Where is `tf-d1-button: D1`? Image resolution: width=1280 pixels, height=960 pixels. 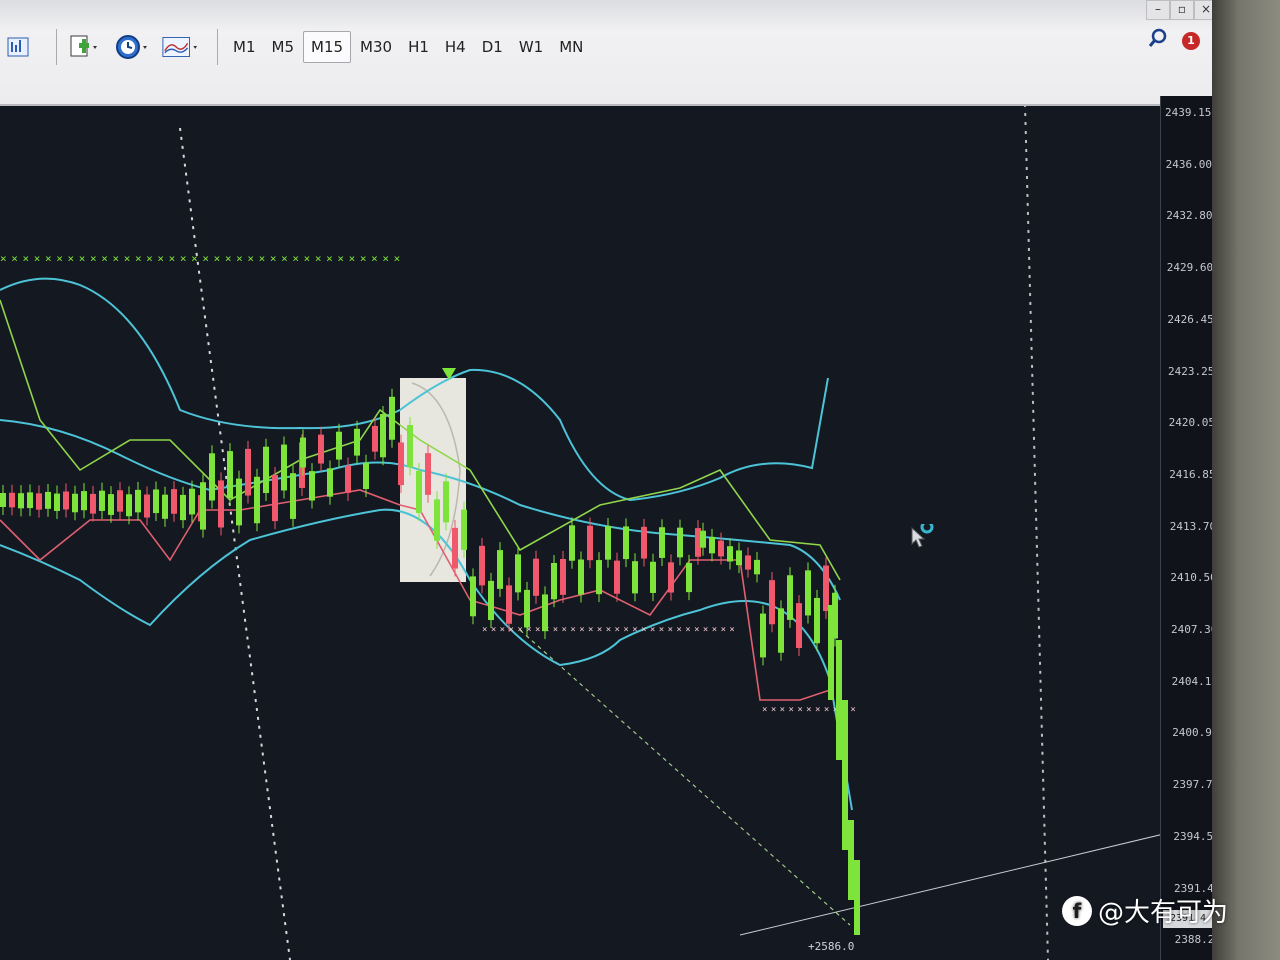
tf-d1-button: D1 is located at coordinates (492, 47).